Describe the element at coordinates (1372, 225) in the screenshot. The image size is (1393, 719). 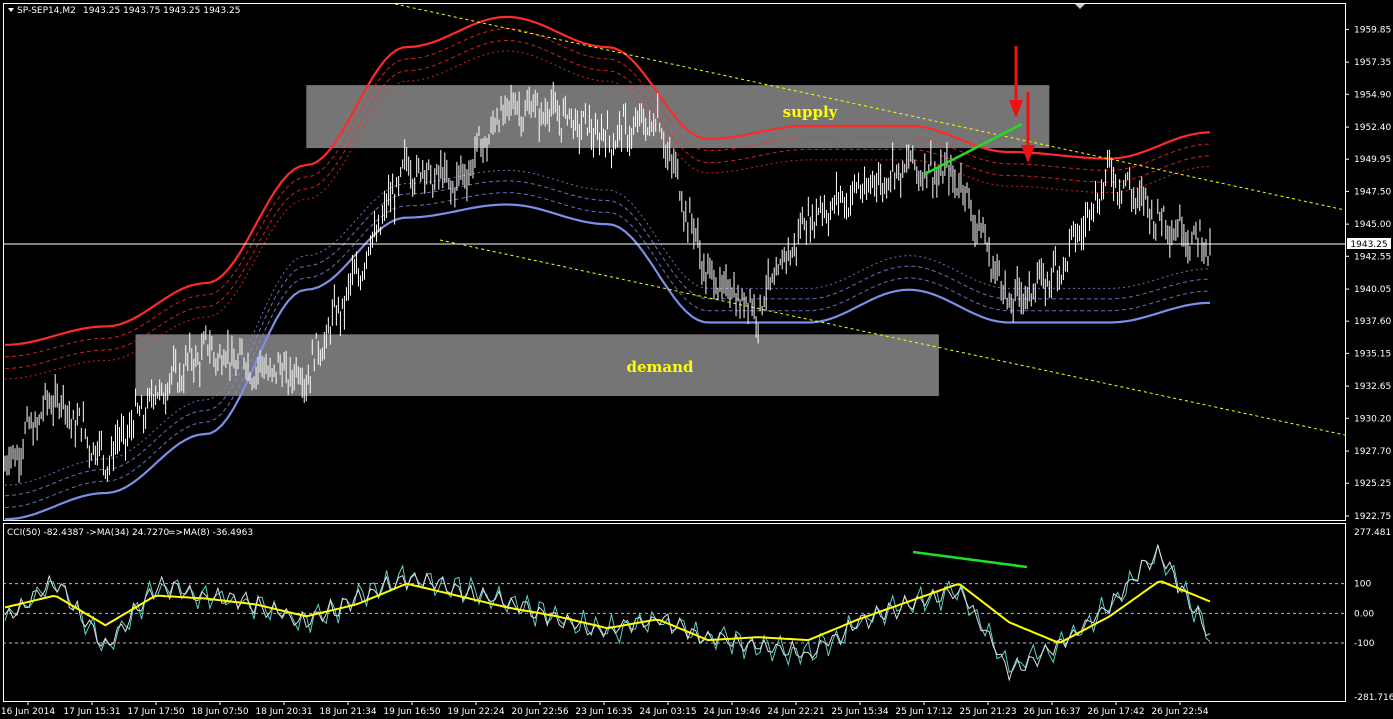
I see `price-tick-label: 1945.00` at that location.